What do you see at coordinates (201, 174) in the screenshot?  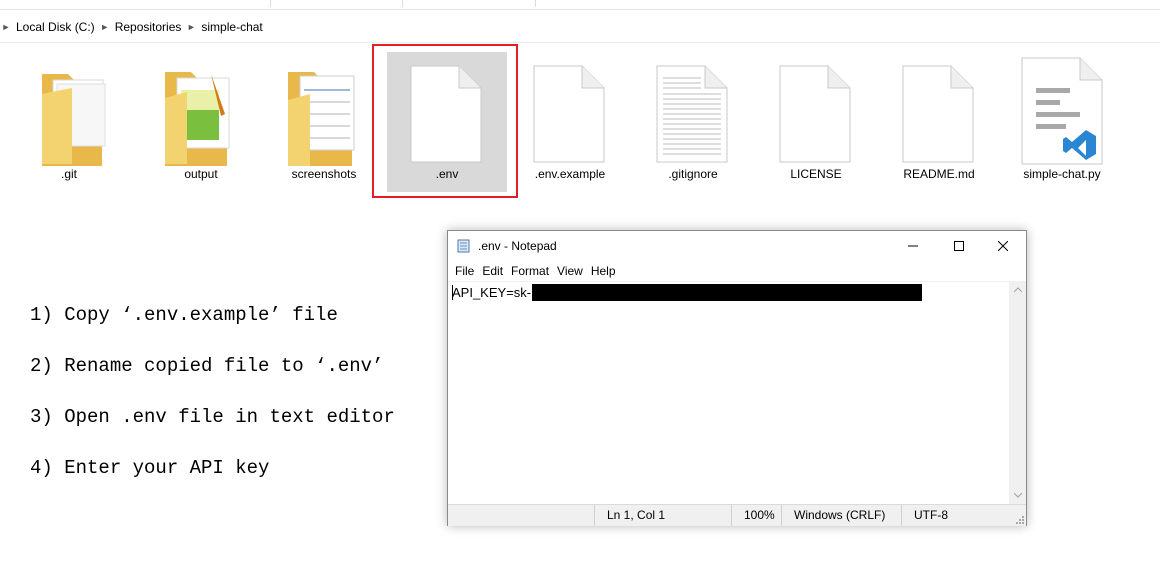 I see `file-name: output` at bounding box center [201, 174].